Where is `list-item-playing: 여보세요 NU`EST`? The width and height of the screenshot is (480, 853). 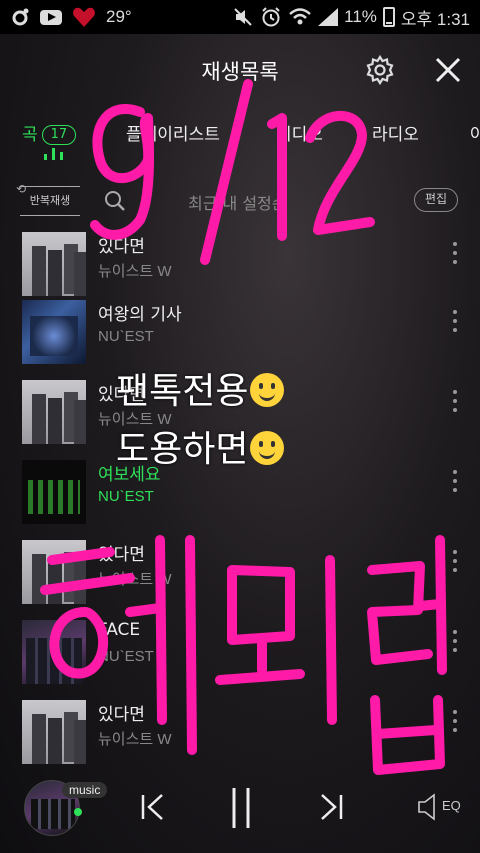
list-item-playing: 여보세요 NU`EST is located at coordinates (240, 500).